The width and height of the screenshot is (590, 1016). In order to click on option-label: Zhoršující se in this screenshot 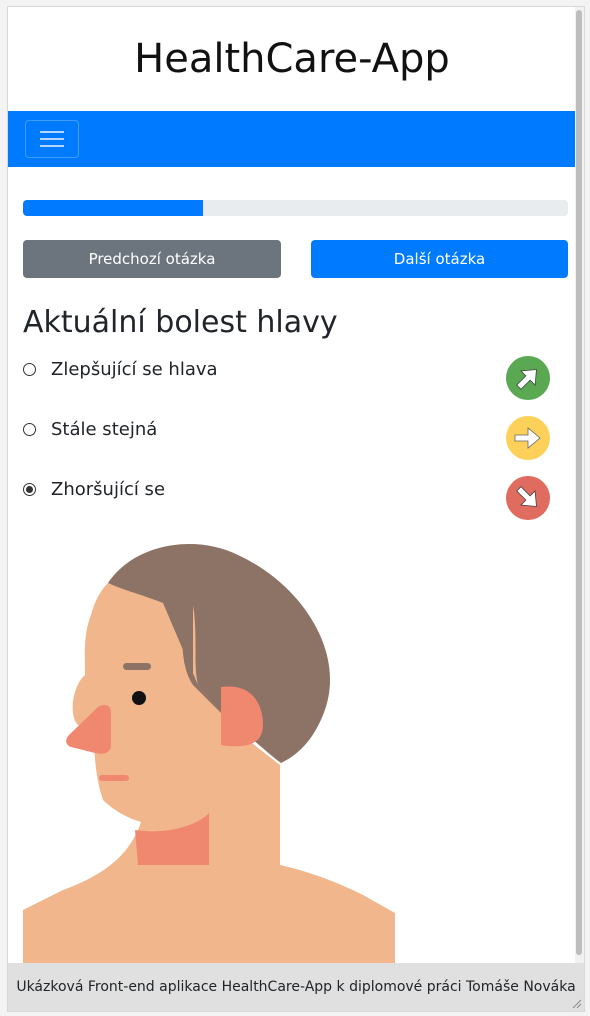, I will do `click(108, 489)`.